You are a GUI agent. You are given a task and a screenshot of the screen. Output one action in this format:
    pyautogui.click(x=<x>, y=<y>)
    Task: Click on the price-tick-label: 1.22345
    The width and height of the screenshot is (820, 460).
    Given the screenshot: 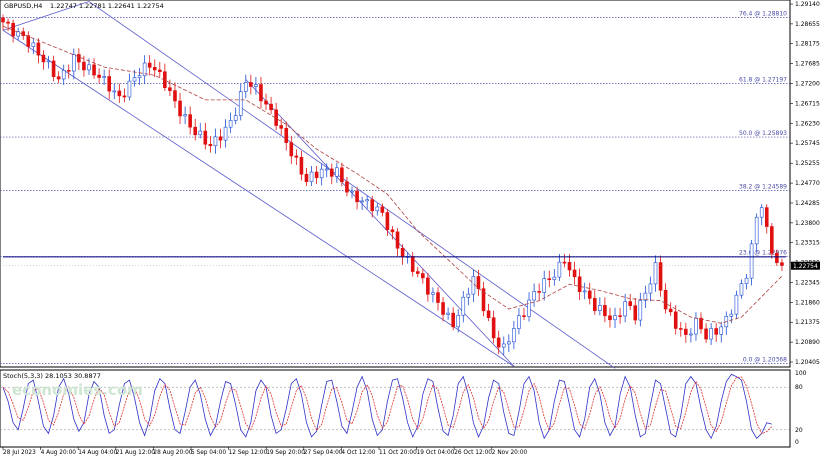 What is the action you would take?
    pyautogui.click(x=807, y=282)
    